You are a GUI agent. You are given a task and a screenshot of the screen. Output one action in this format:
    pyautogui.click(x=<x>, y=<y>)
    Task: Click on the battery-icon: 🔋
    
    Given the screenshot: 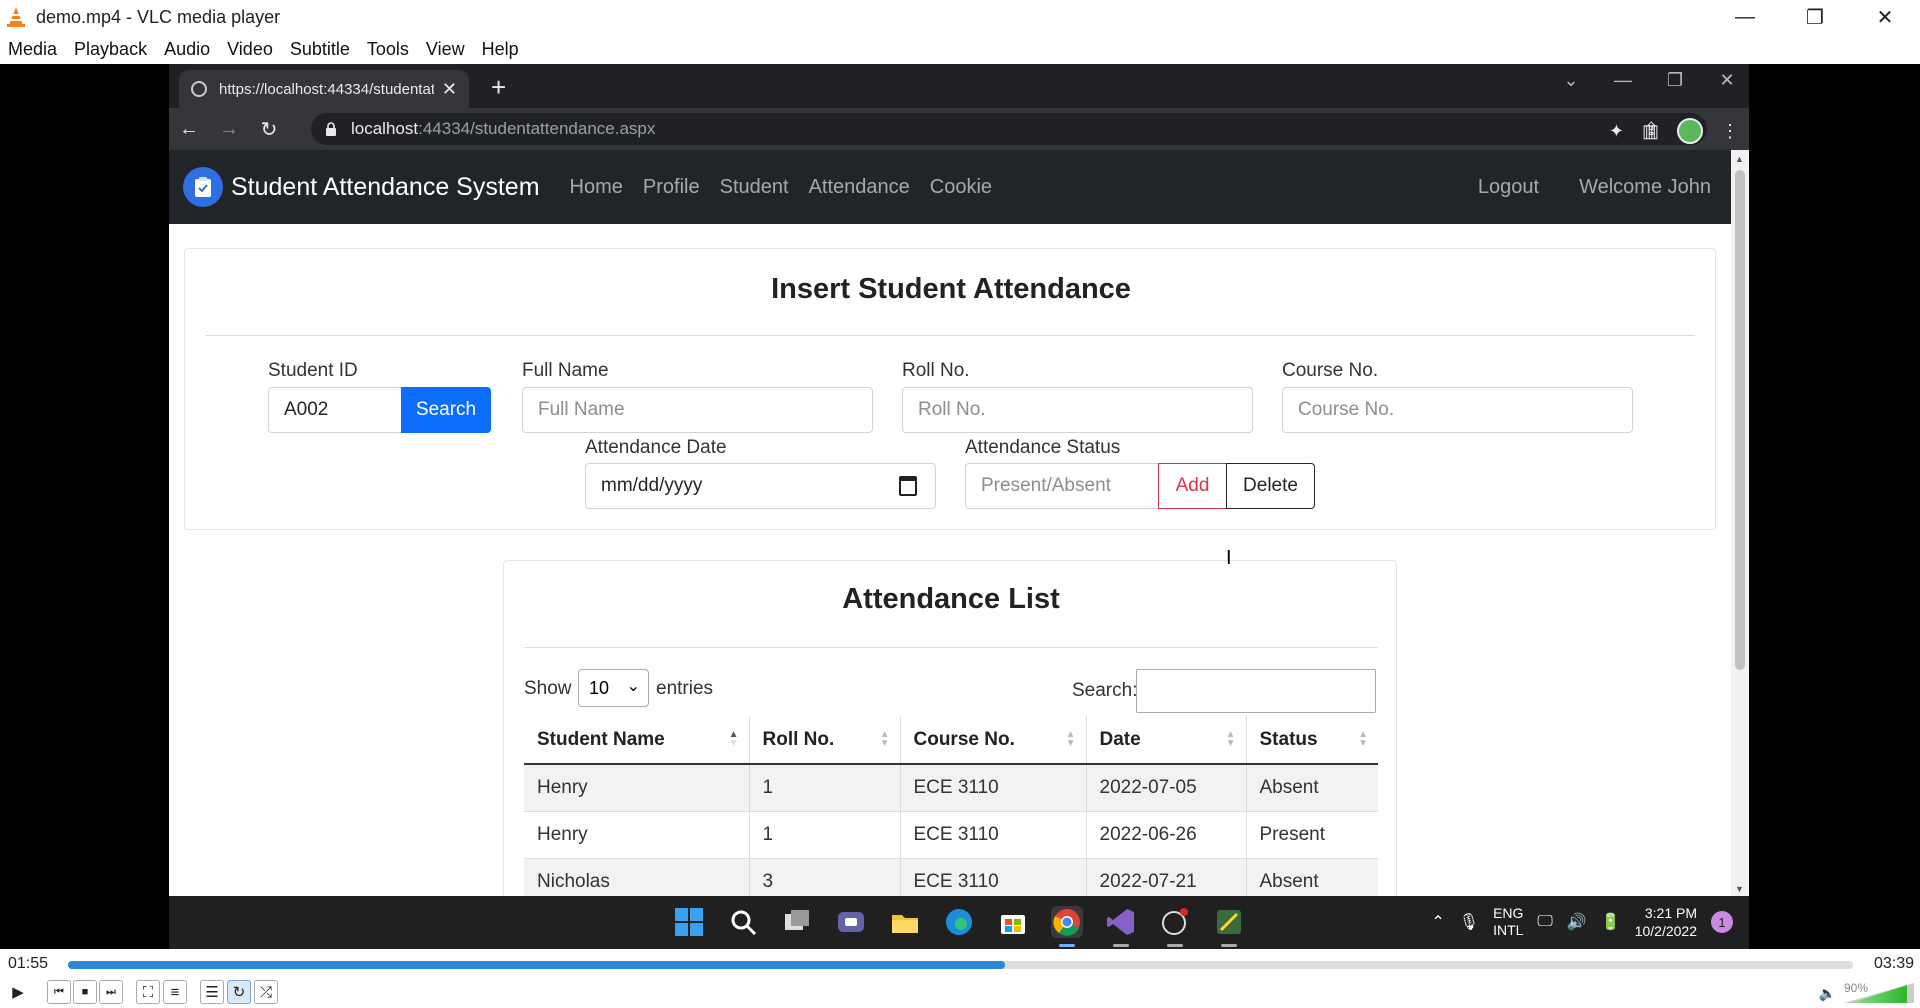 What is the action you would take?
    pyautogui.click(x=1611, y=922)
    